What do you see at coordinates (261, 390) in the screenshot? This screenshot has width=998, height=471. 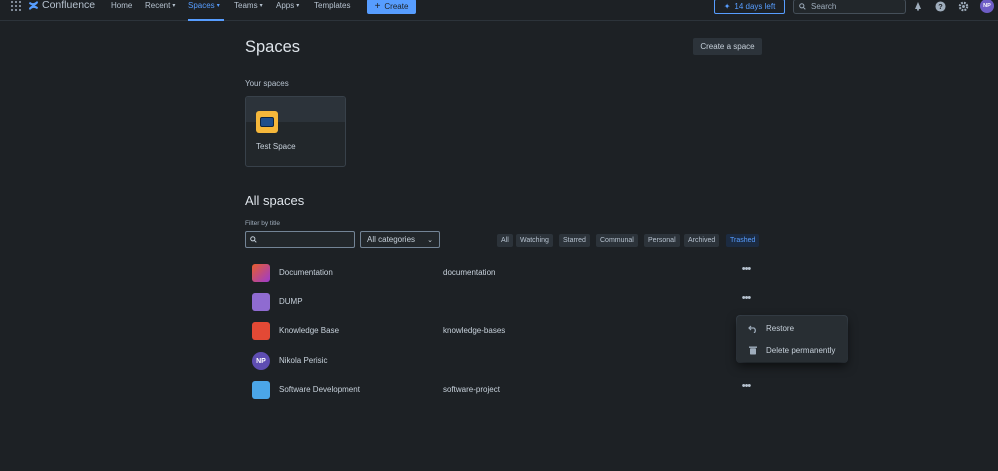 I see `software-development-space-icon` at bounding box center [261, 390].